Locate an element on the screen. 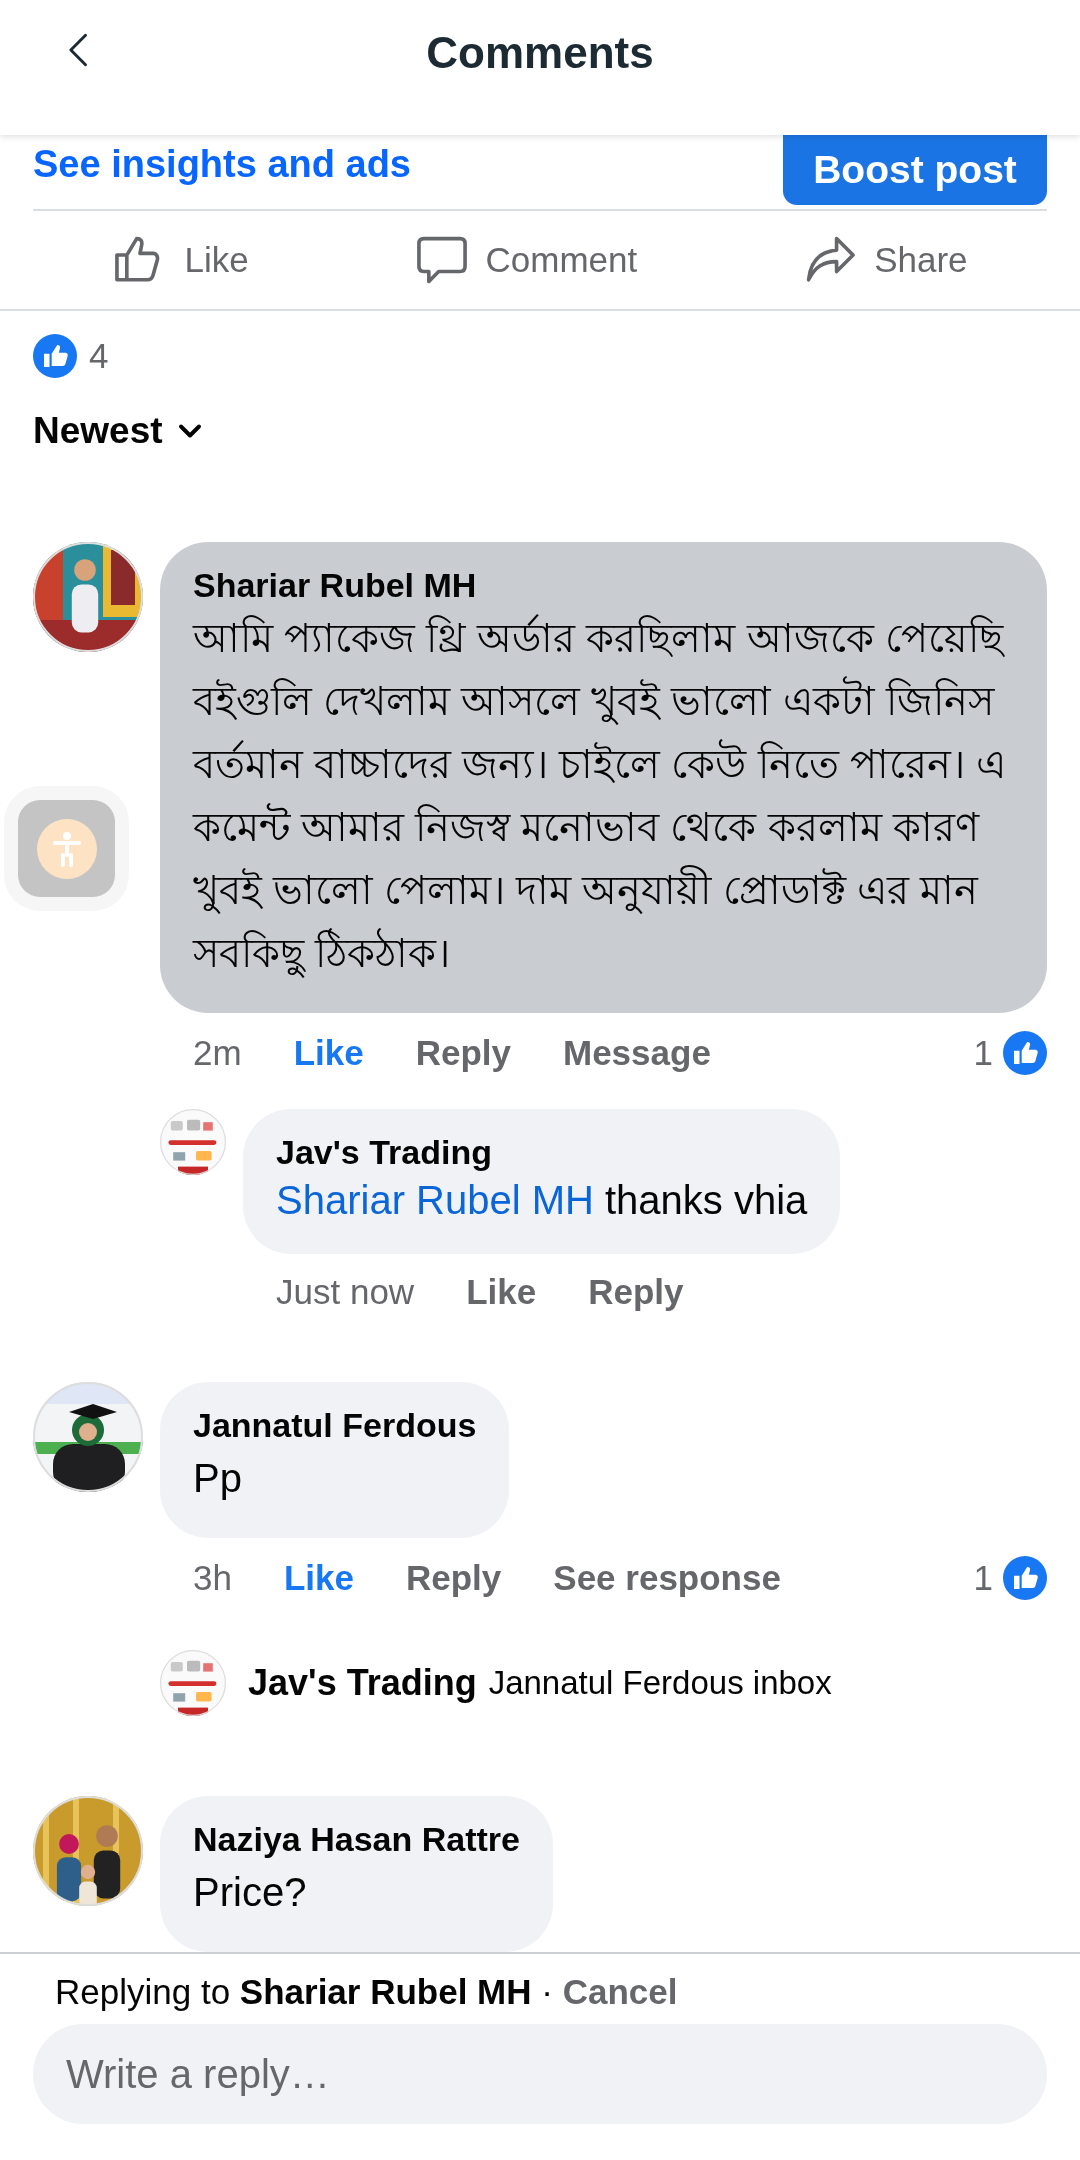 The height and width of the screenshot is (2160, 1080). comment-text: Price? is located at coordinates (250, 1892).